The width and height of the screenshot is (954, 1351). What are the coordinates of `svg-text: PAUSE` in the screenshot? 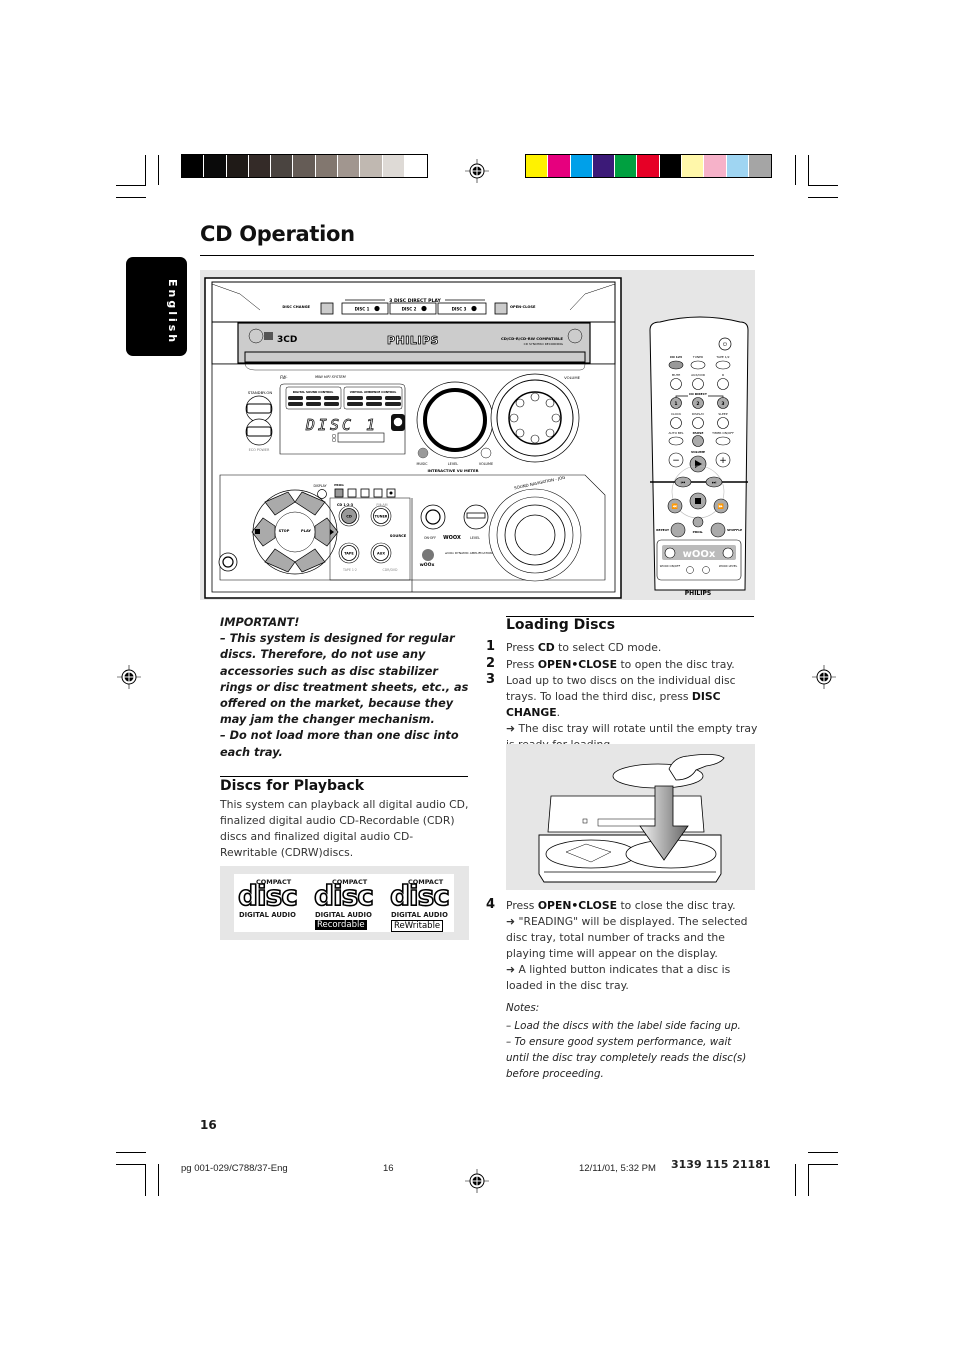 It's located at (698, 433).